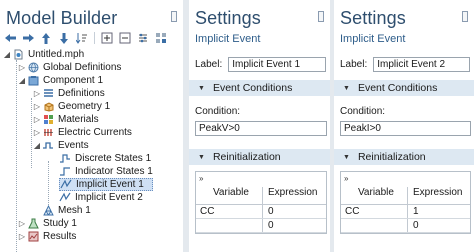  I want to click on label-row: Label: Implicit Event 1, so click(261, 64).